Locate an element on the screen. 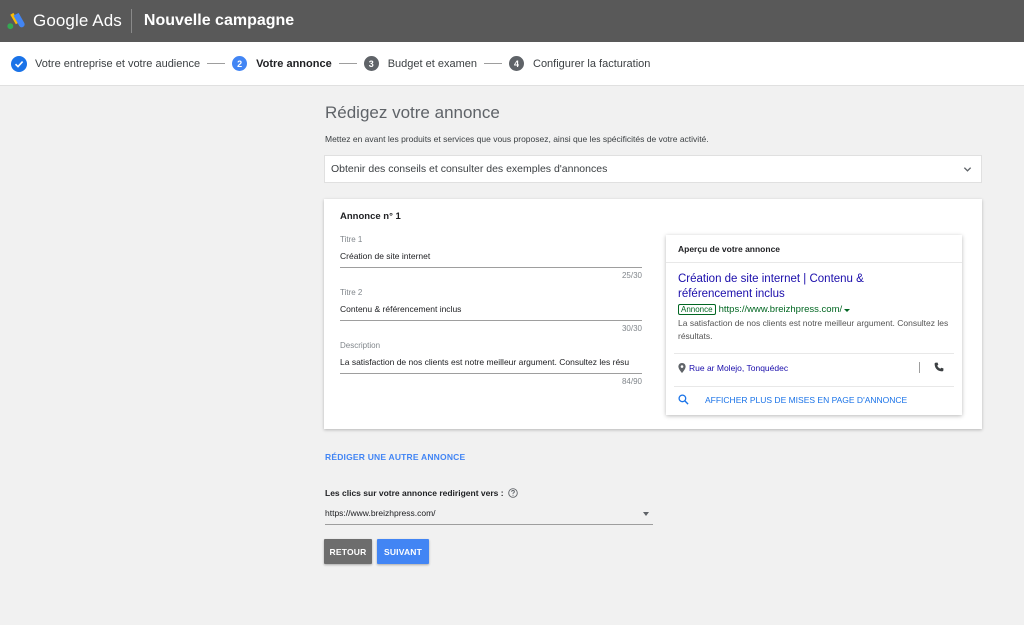 This screenshot has height=625, width=1024. field-value: Création de site internet is located at coordinates (491, 256).